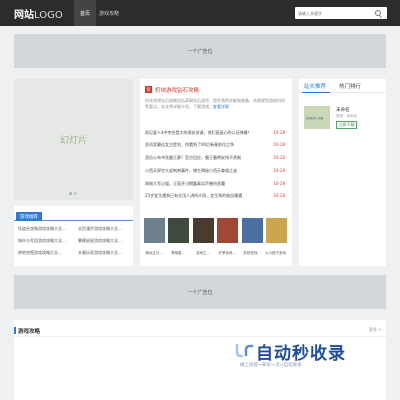  I want to click on site-logo: 网站LOGO, so click(38, 13).